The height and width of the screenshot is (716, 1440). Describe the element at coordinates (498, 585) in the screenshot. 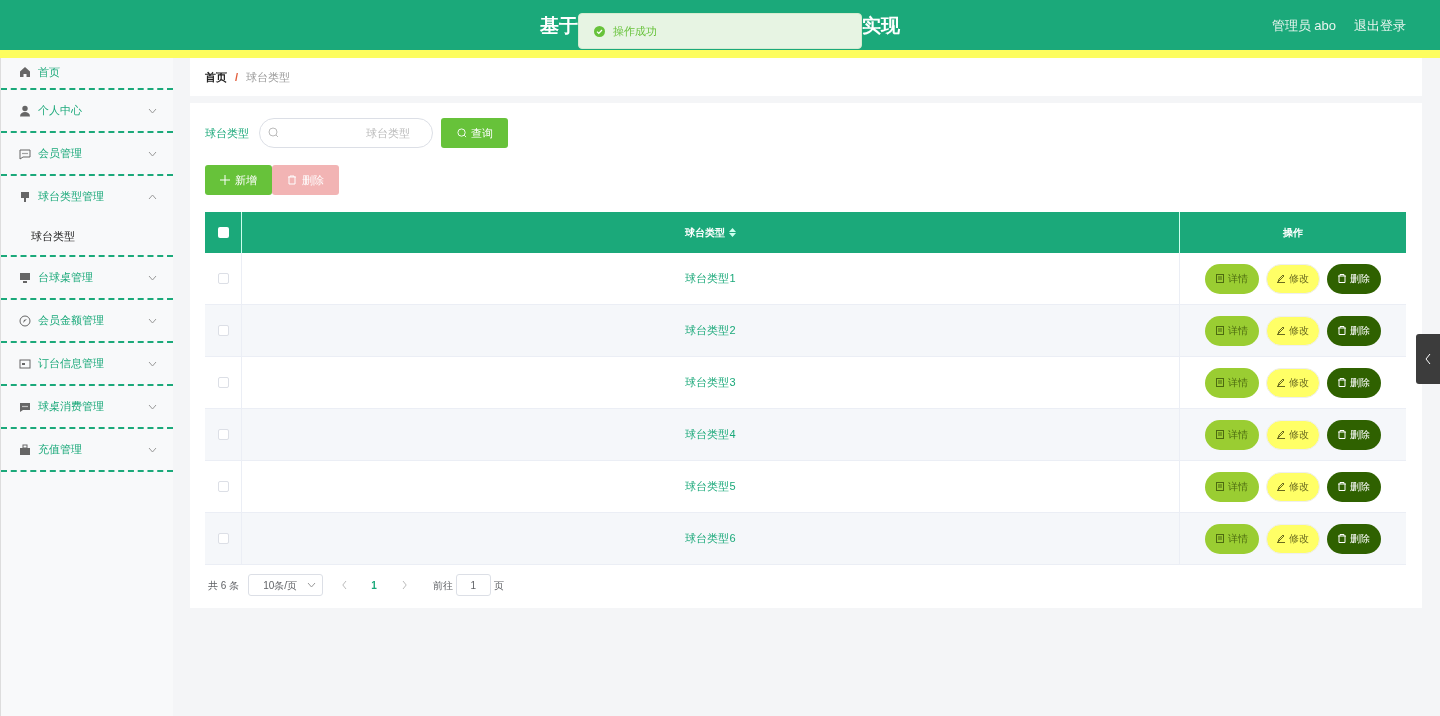

I see `page-suffix: 页` at that location.